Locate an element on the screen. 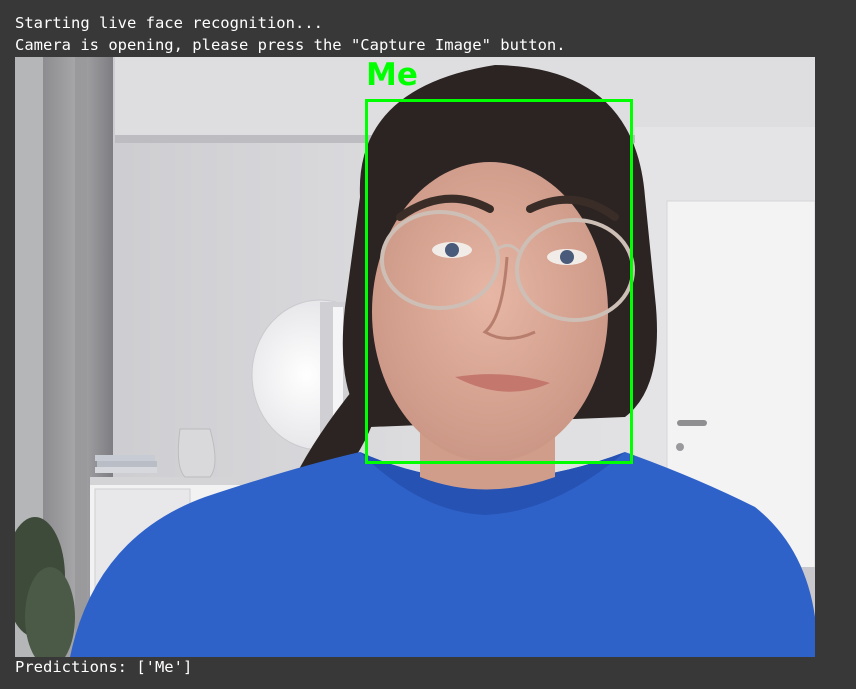 Image resolution: width=856 pixels, height=689 pixels. face-label: Me is located at coordinates (392, 75).